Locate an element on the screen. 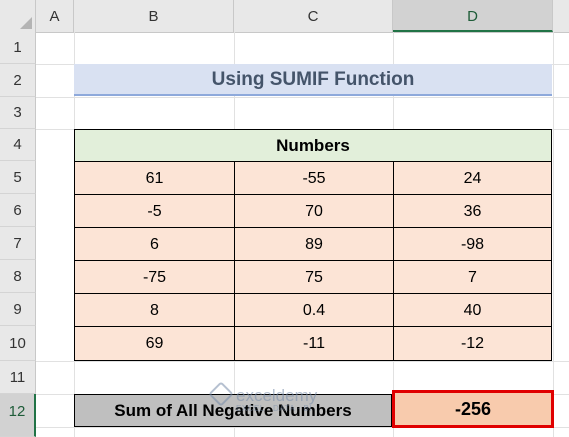 This screenshot has width=569, height=437. column-header-c: C is located at coordinates (313, 16).